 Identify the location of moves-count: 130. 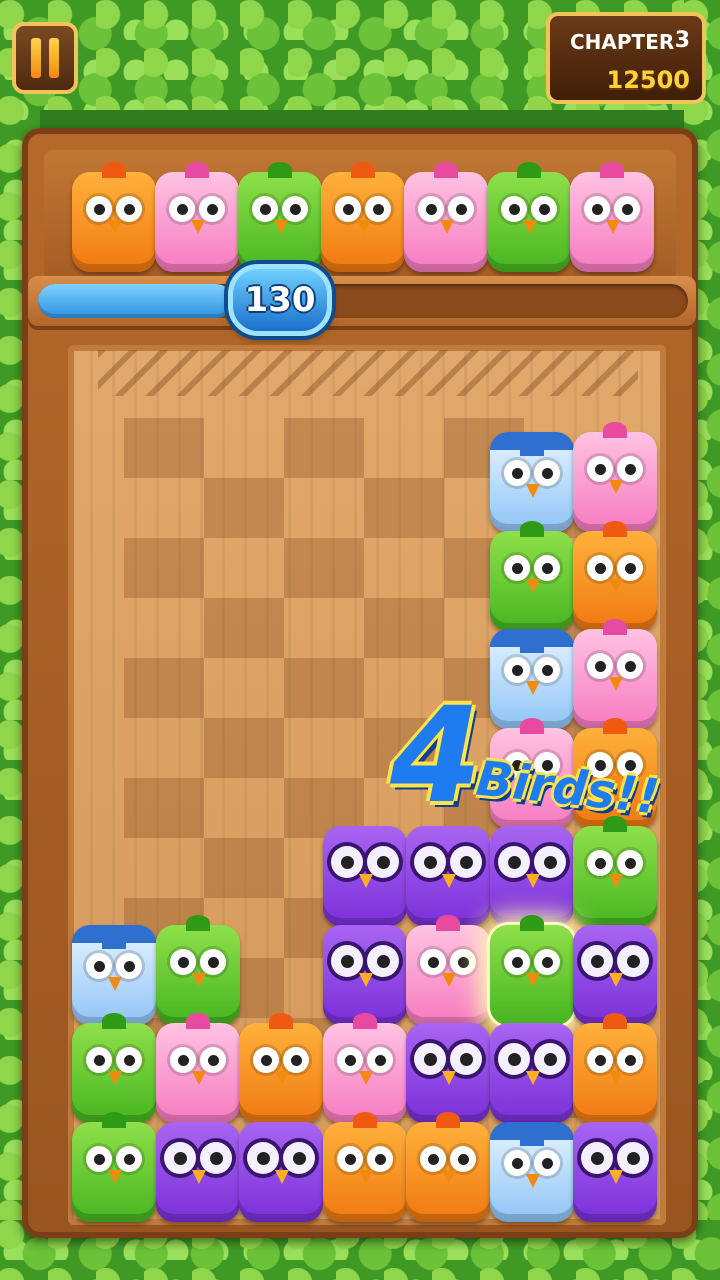
(280, 300).